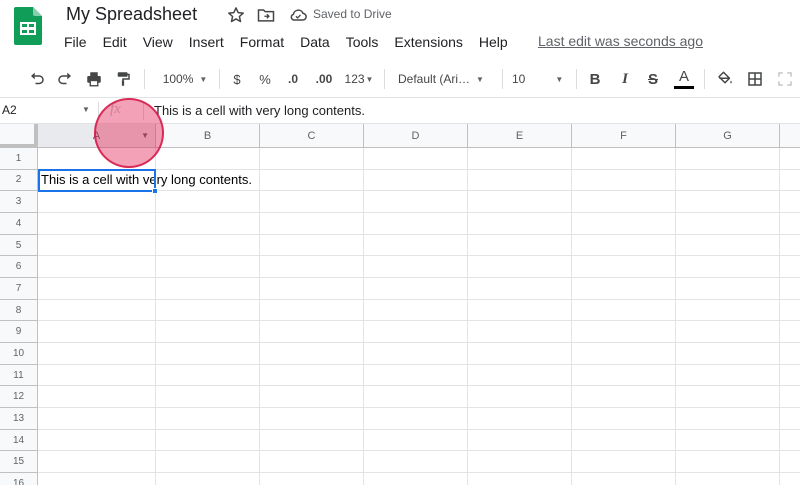 The height and width of the screenshot is (485, 800). What do you see at coordinates (94, 79) in the screenshot?
I see `print-icon` at bounding box center [94, 79].